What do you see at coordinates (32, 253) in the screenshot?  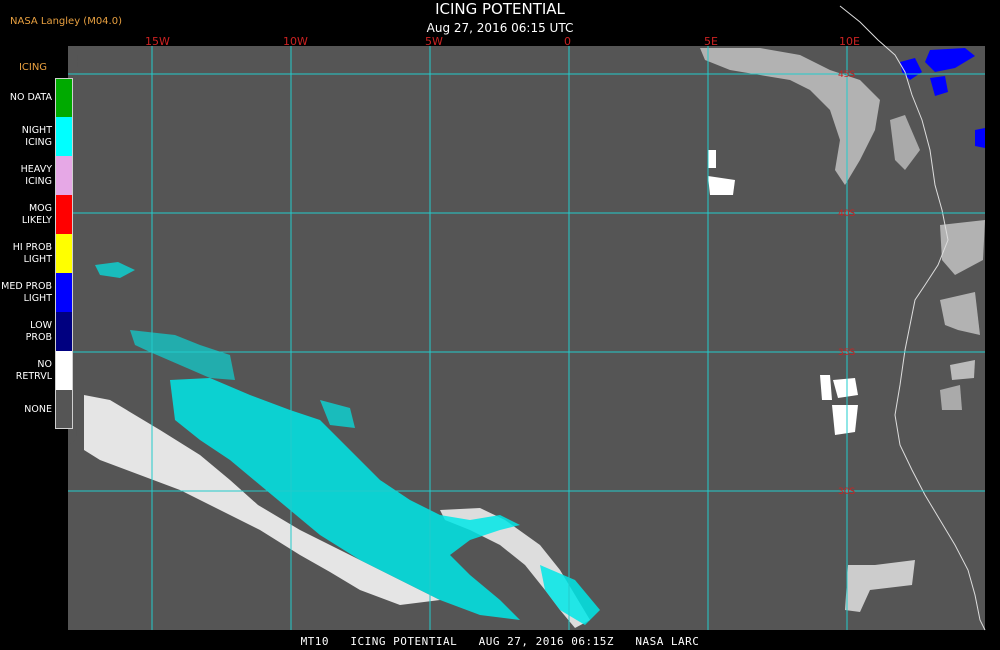 I see `legend-label: HI PROB LIGHT` at bounding box center [32, 253].